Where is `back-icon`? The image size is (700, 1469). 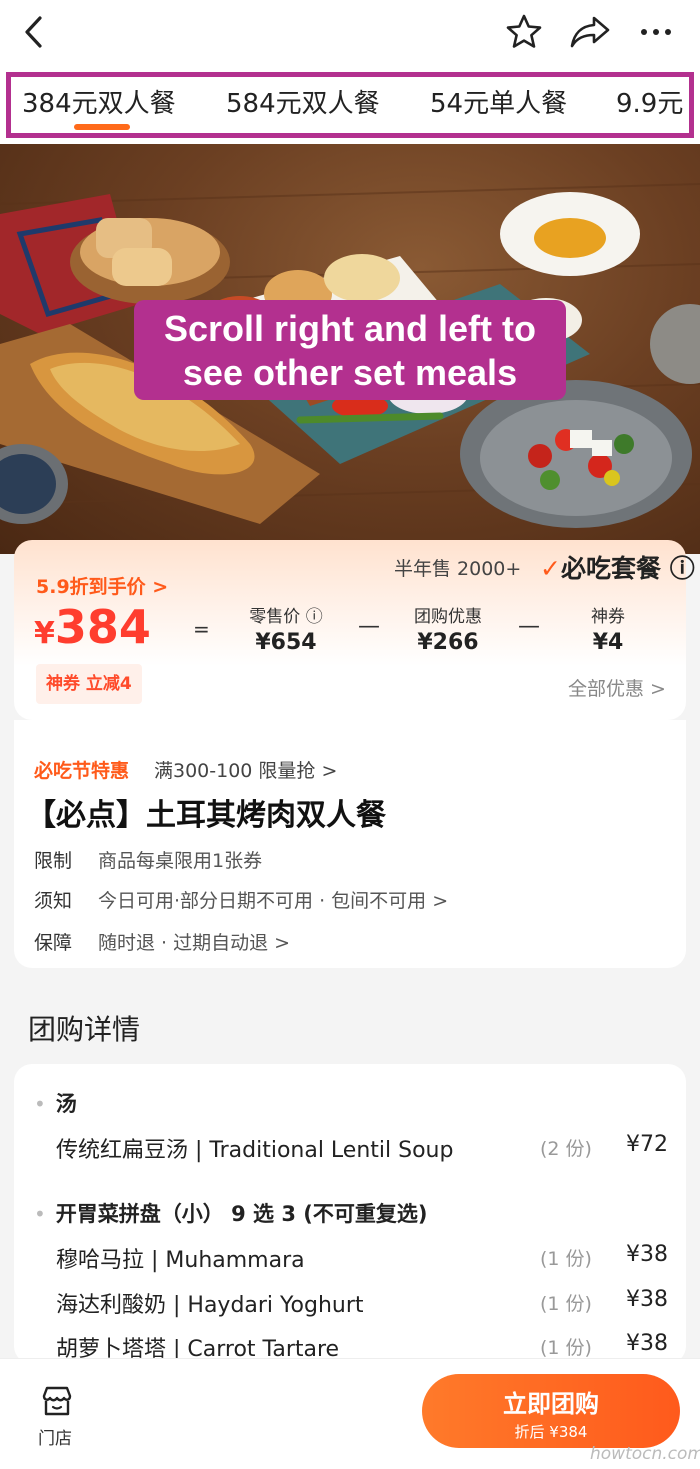
back-icon is located at coordinates (36, 32).